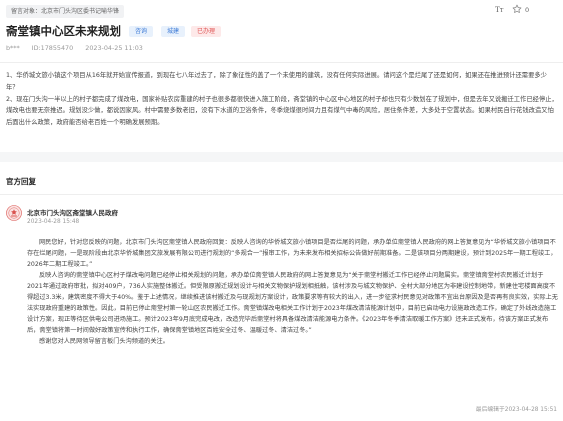  Describe the element at coordinates (52, 48) in the screenshot. I see `message-id: ID:1785547​0` at that location.